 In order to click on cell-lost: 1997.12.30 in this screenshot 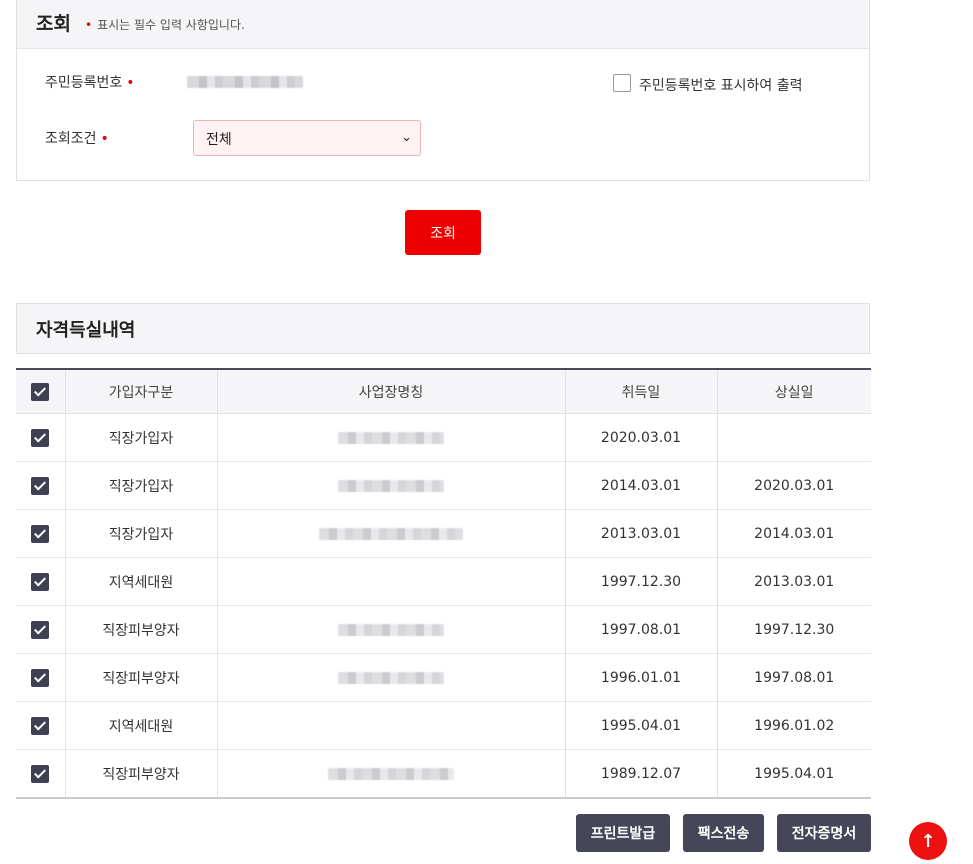, I will do `click(794, 629)`.